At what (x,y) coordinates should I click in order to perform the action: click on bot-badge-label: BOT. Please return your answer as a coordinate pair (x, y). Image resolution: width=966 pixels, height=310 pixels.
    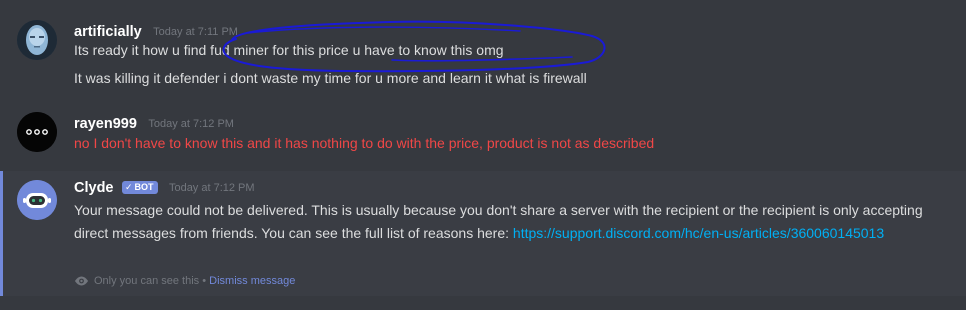
    Looking at the image, I should click on (144, 187).